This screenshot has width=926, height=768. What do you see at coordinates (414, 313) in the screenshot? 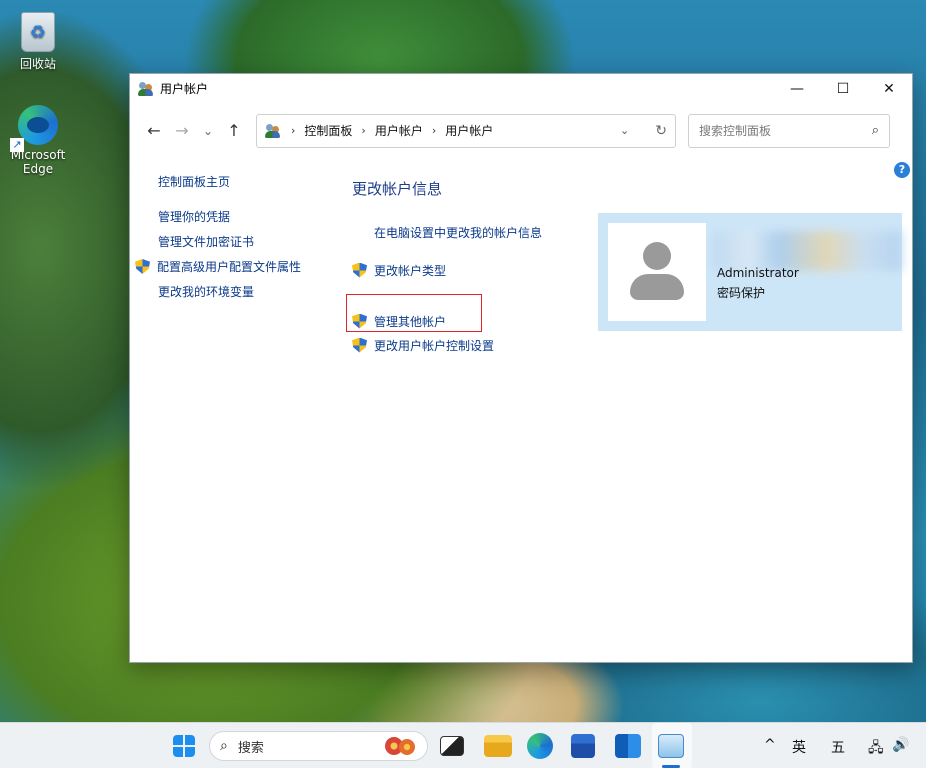
I see `highlight-box` at bounding box center [414, 313].